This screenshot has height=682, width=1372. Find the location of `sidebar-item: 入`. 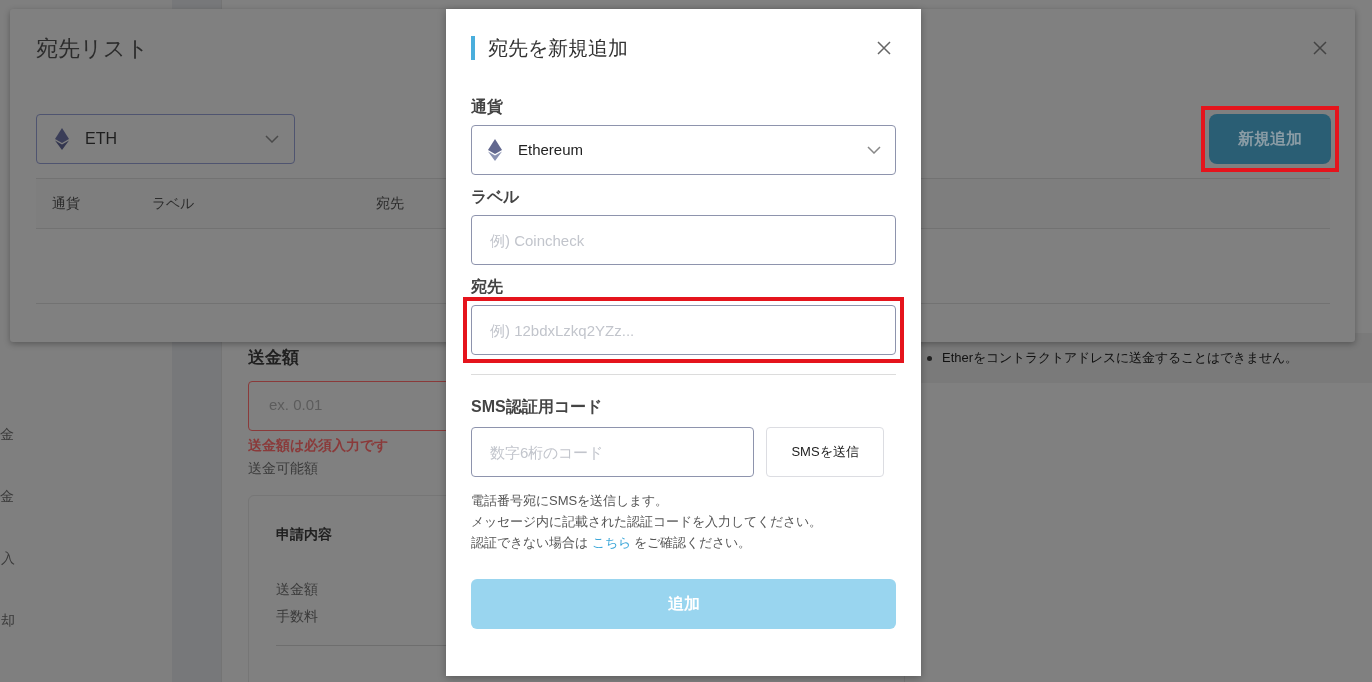

sidebar-item: 入 is located at coordinates (8, 558).